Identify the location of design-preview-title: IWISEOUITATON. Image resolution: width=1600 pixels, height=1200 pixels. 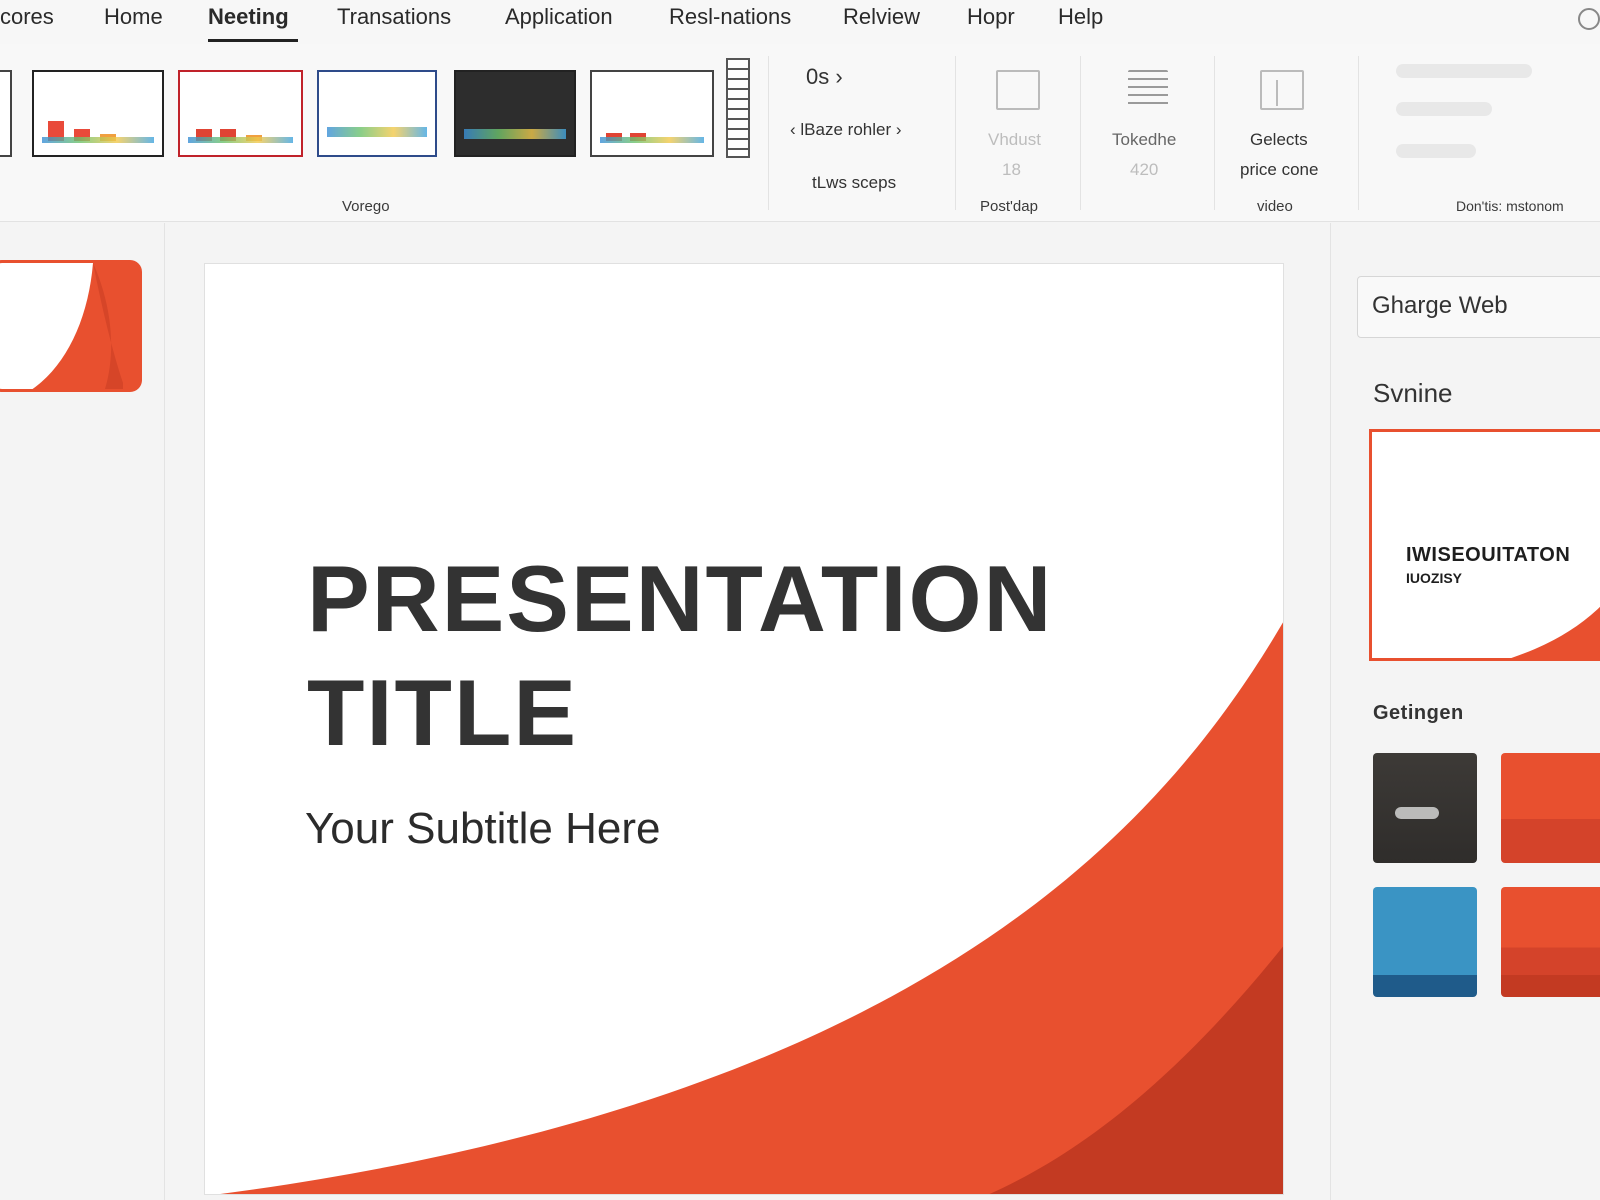
(1488, 555).